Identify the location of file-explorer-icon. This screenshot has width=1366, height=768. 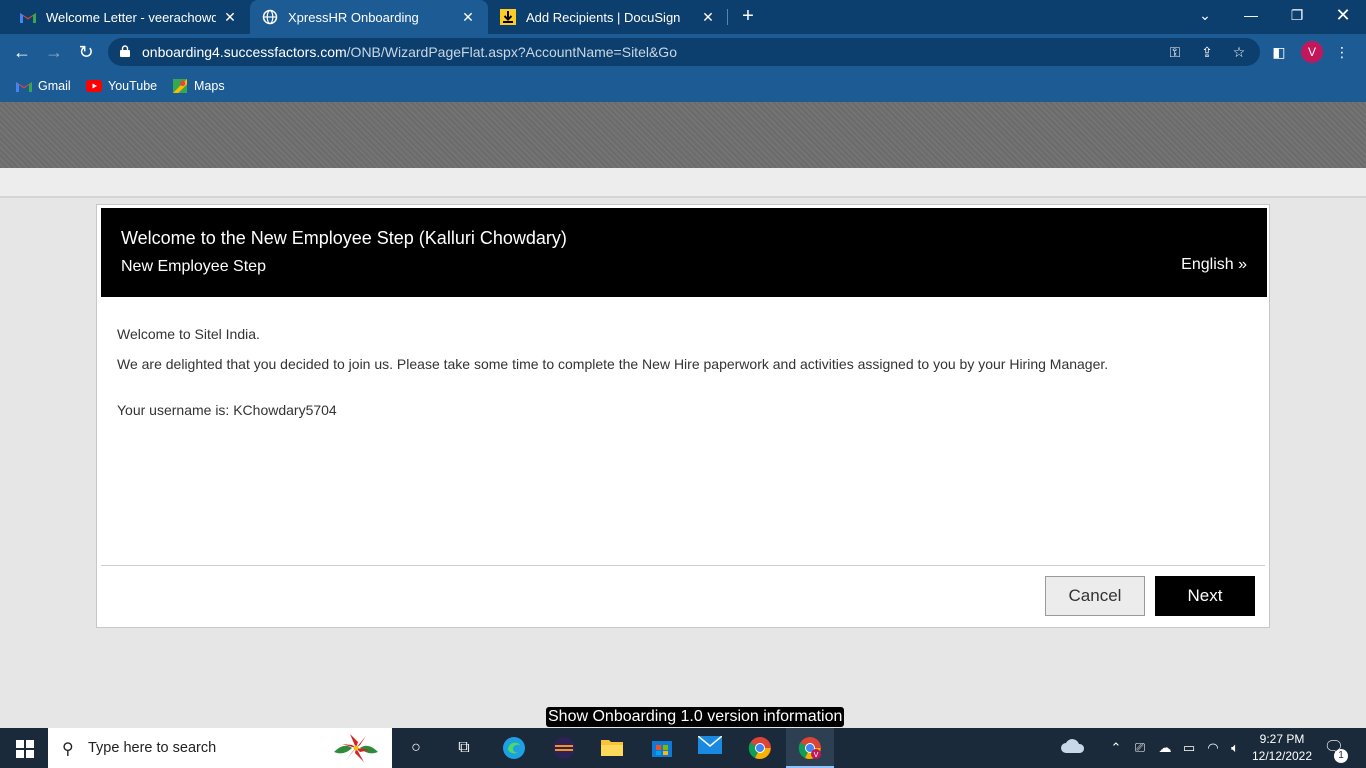
(612, 748).